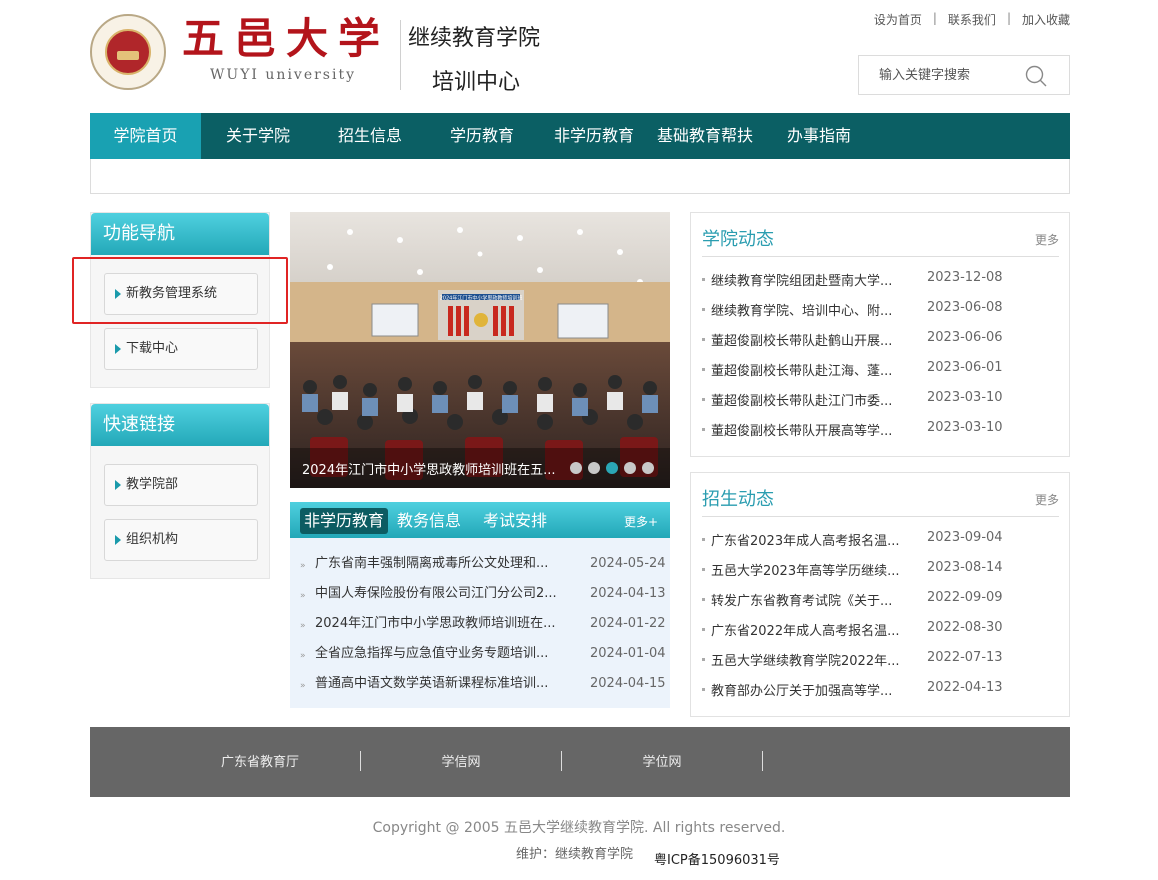 The width and height of the screenshot is (1158, 880). What do you see at coordinates (181, 349) in the screenshot?
I see `download-center-button: 下载中心` at bounding box center [181, 349].